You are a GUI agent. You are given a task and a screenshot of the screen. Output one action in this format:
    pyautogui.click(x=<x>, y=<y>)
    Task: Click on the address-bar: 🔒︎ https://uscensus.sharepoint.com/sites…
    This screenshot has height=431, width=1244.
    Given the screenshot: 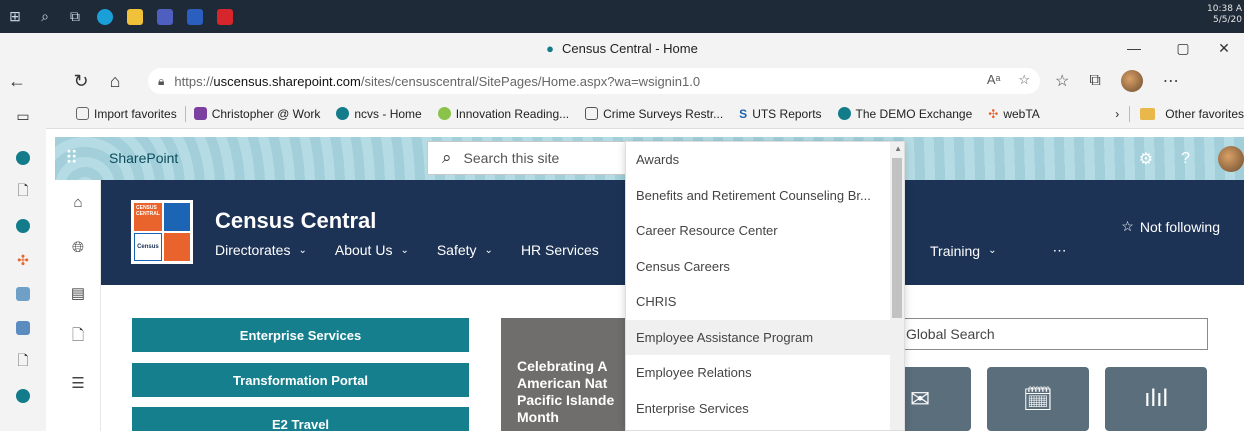 What is the action you would take?
    pyautogui.click(x=594, y=81)
    